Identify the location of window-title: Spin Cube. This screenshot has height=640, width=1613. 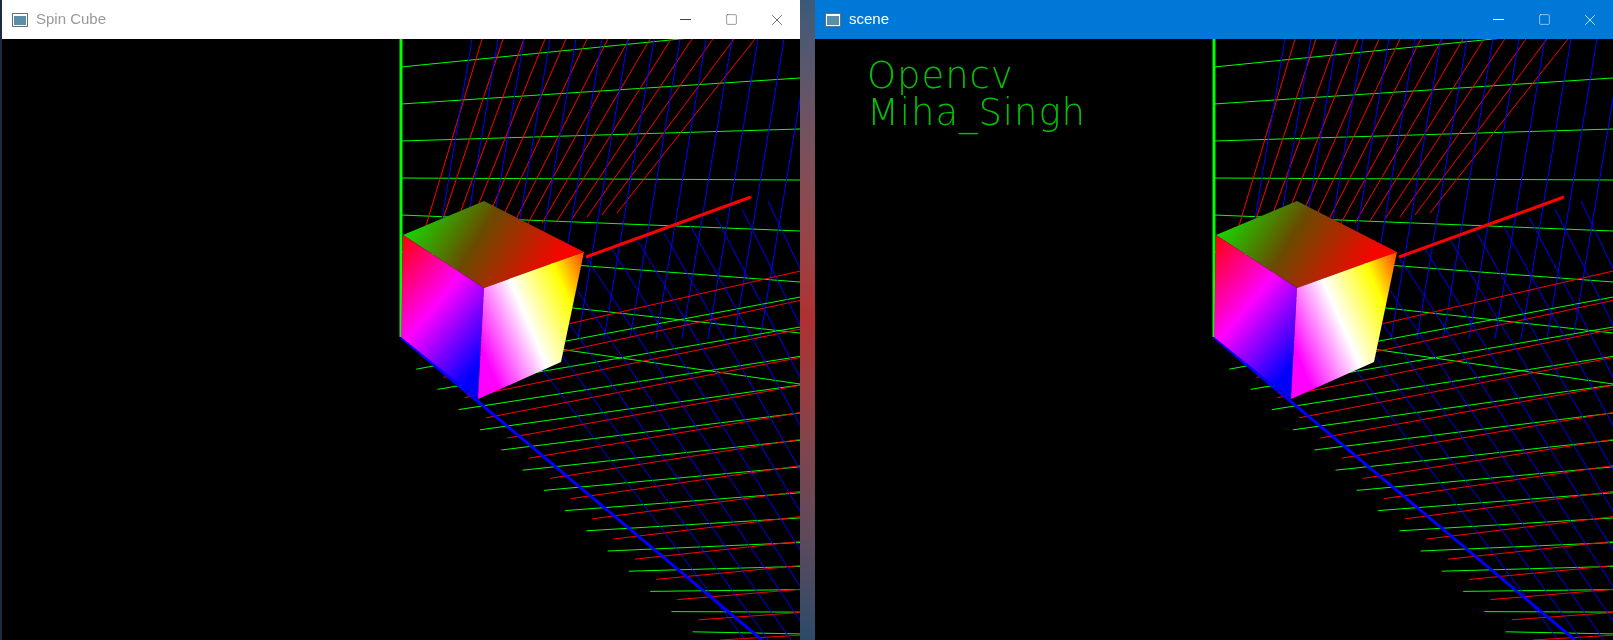
(71, 19).